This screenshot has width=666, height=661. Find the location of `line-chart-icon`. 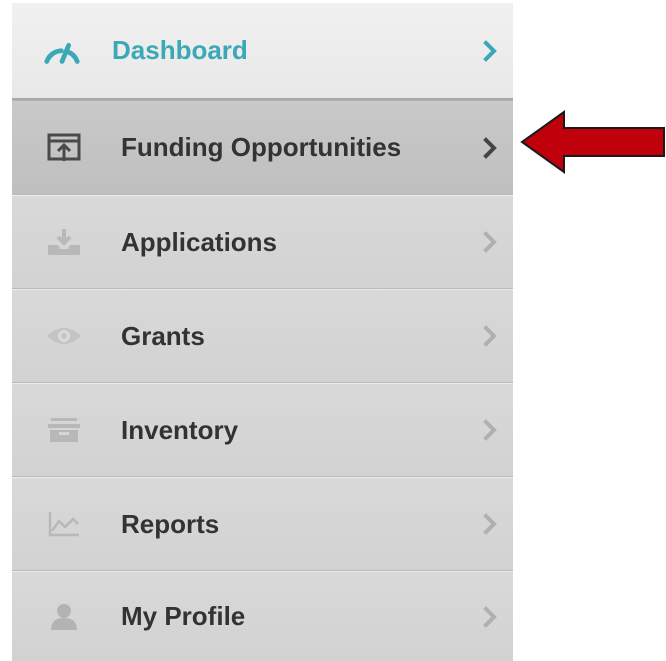

line-chart-icon is located at coordinates (64, 524).